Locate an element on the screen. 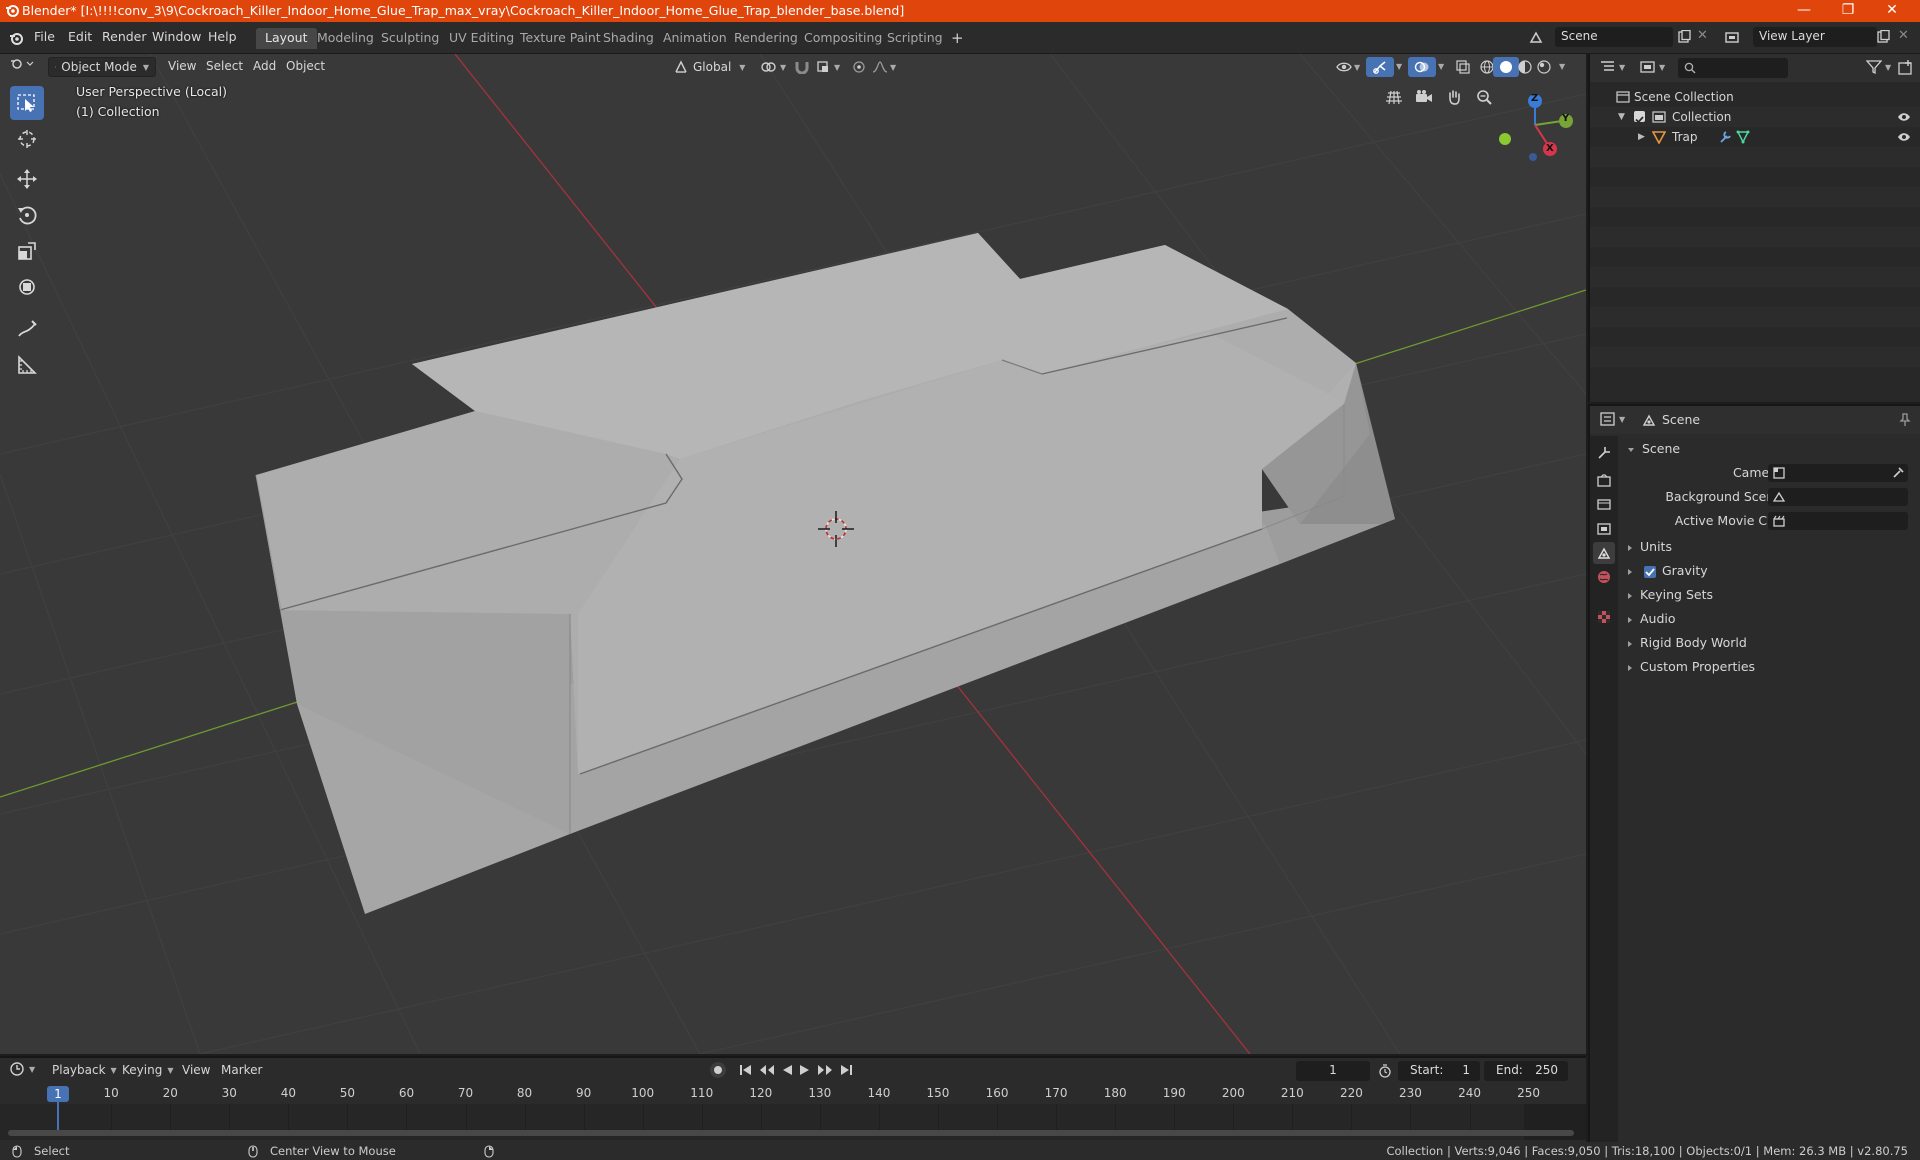 This screenshot has height=1160, width=1920. outliner-row-trap: ▶ Trap is located at coordinates (1755, 137).